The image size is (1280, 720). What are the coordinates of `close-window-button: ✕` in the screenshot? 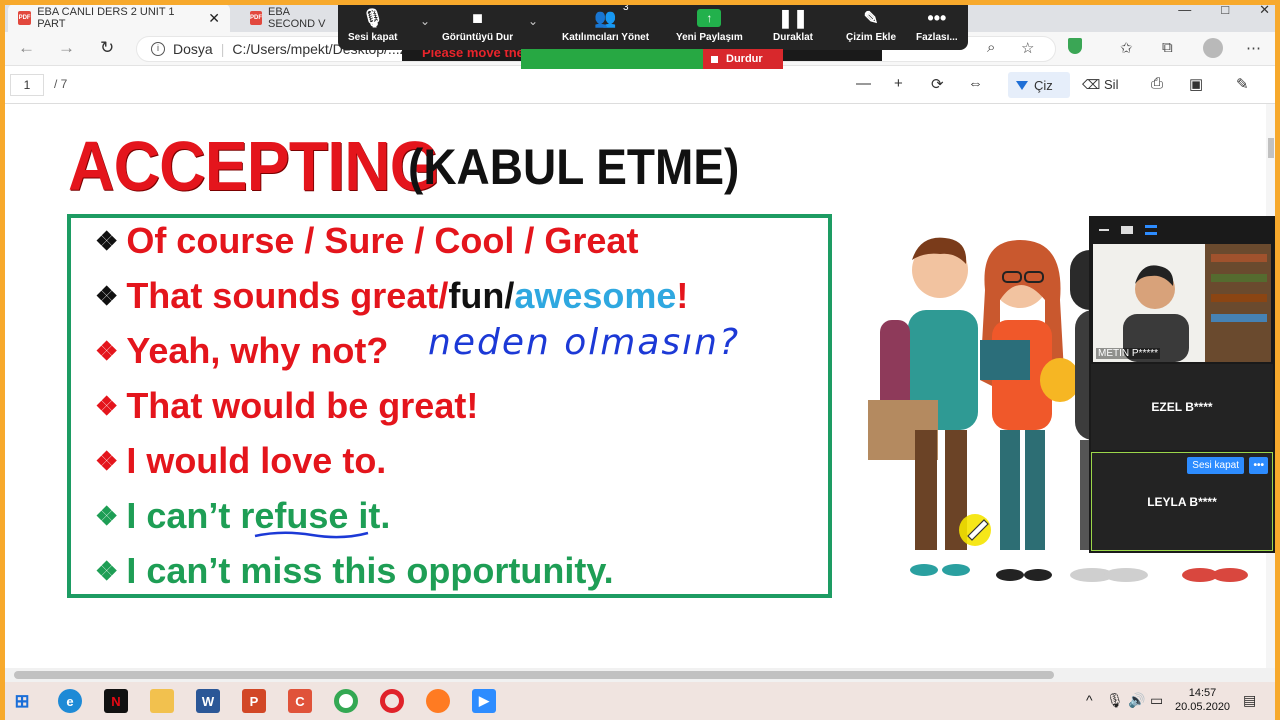 It's located at (1264, 10).